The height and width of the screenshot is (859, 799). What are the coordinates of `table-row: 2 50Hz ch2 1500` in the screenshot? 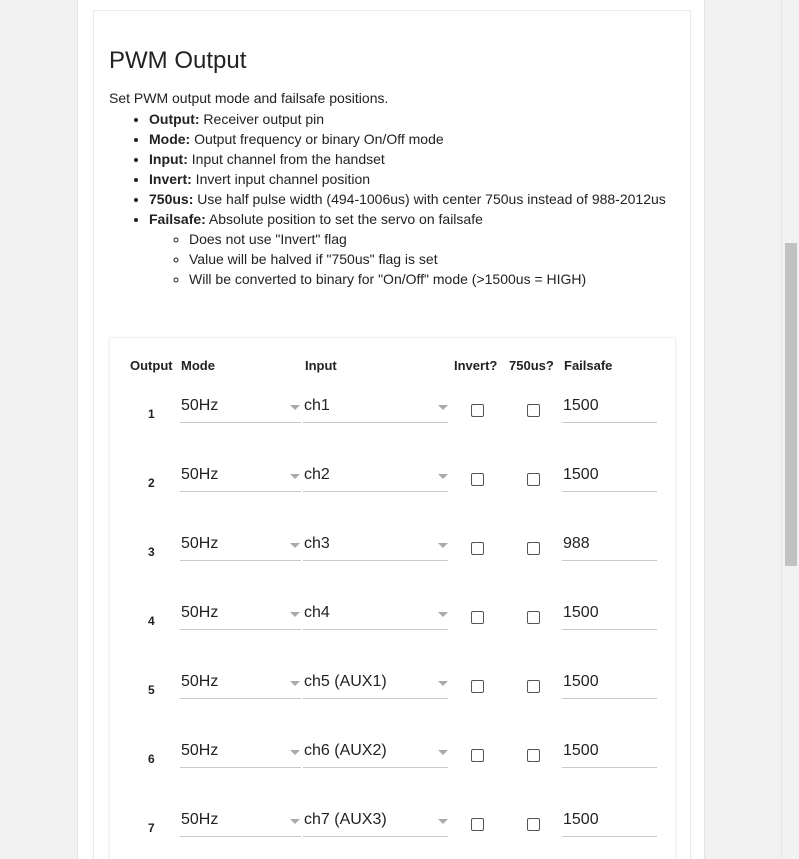 It's located at (392, 495).